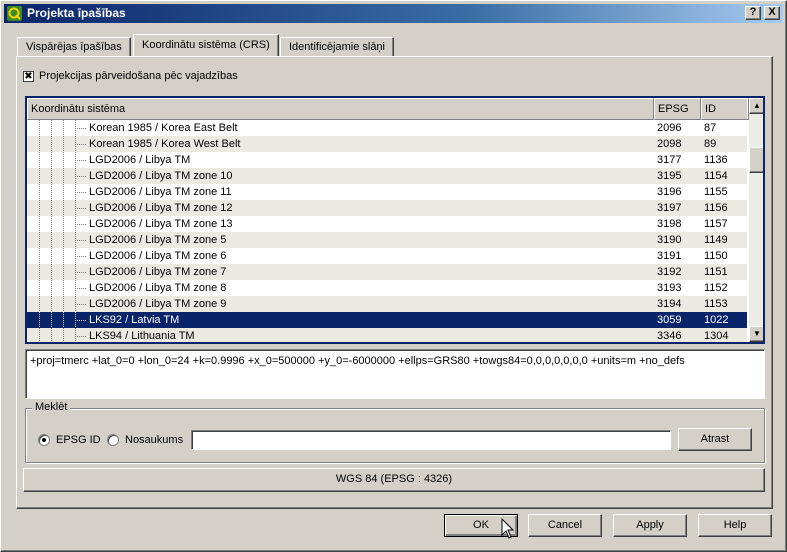 The height and width of the screenshot is (552, 787). Describe the element at coordinates (134, 320) in the screenshot. I see `crs-name-cell: LKS92 / Latvia TM` at that location.